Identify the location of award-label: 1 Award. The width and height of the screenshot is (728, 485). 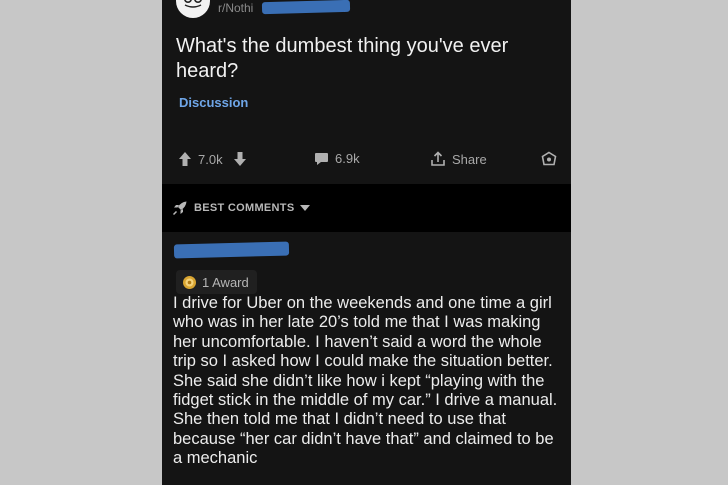
(225, 282).